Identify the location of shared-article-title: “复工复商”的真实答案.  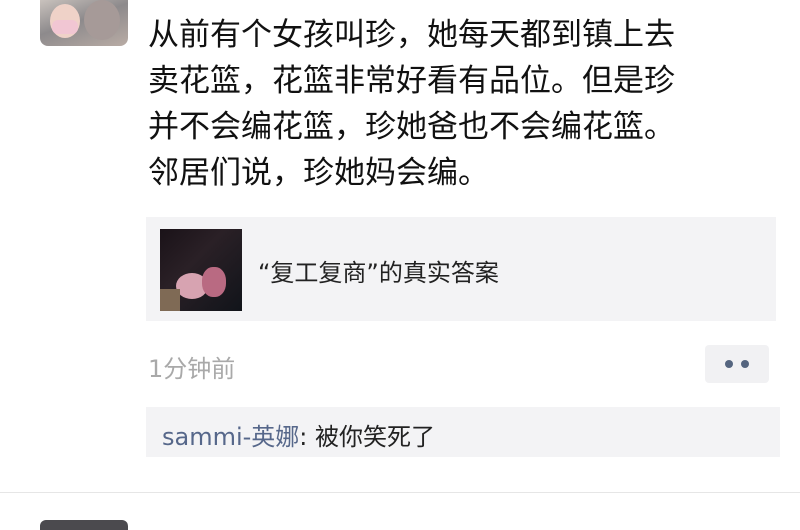
(378, 273).